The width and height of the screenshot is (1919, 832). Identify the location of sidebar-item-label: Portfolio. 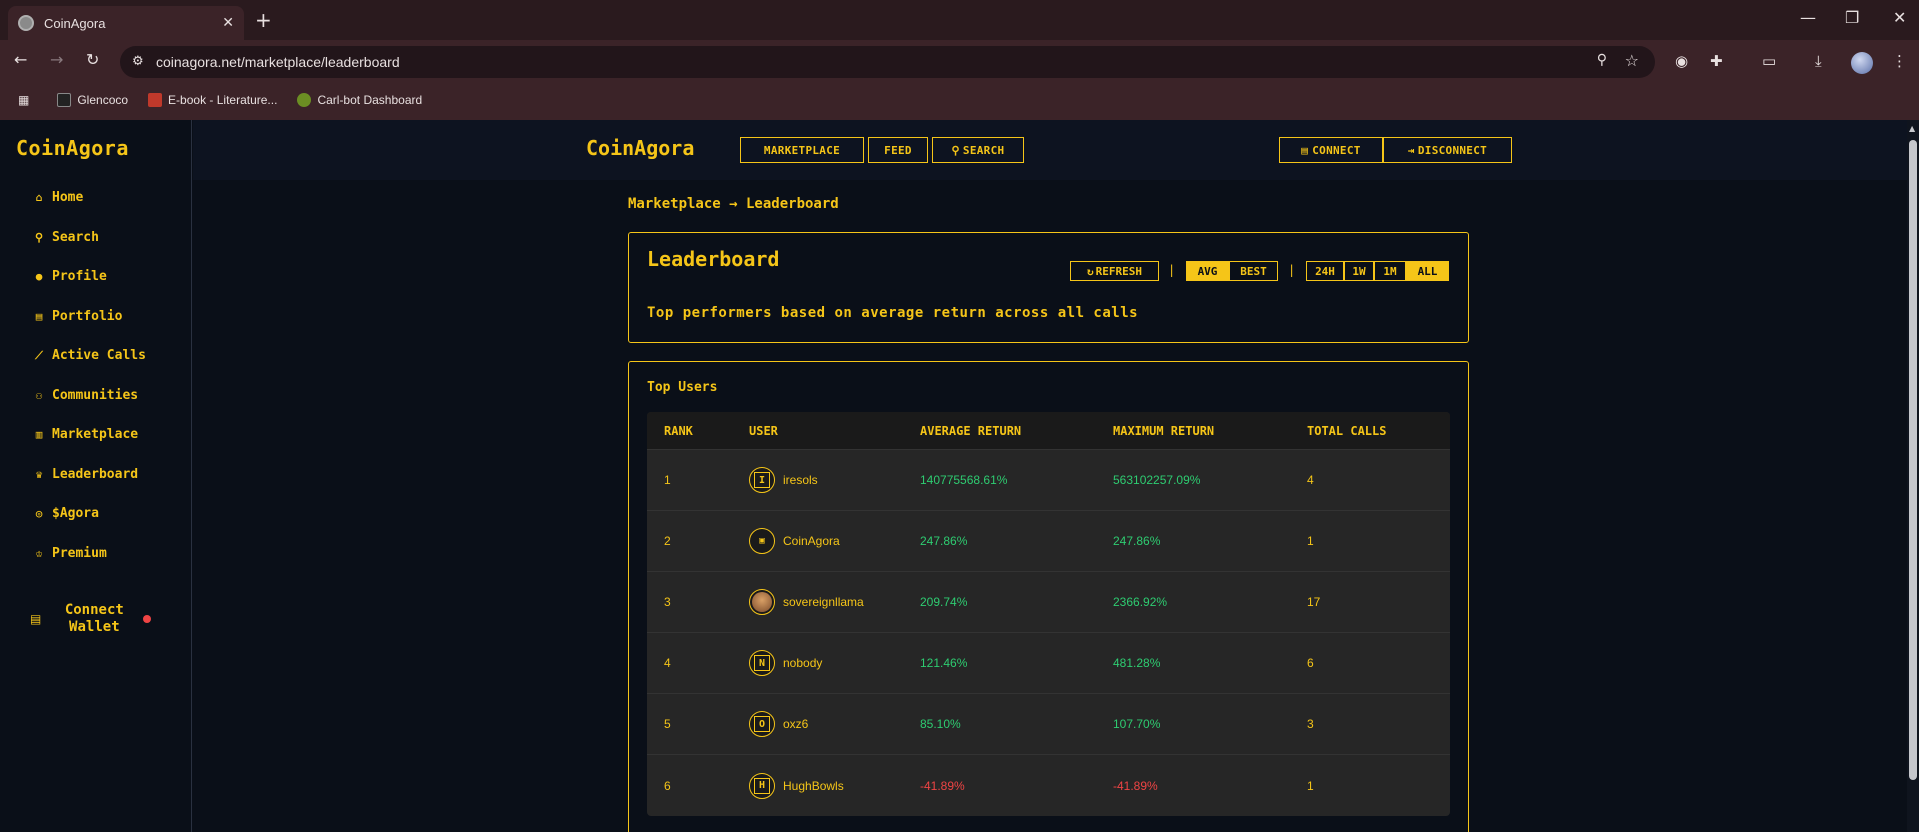
(87, 316).